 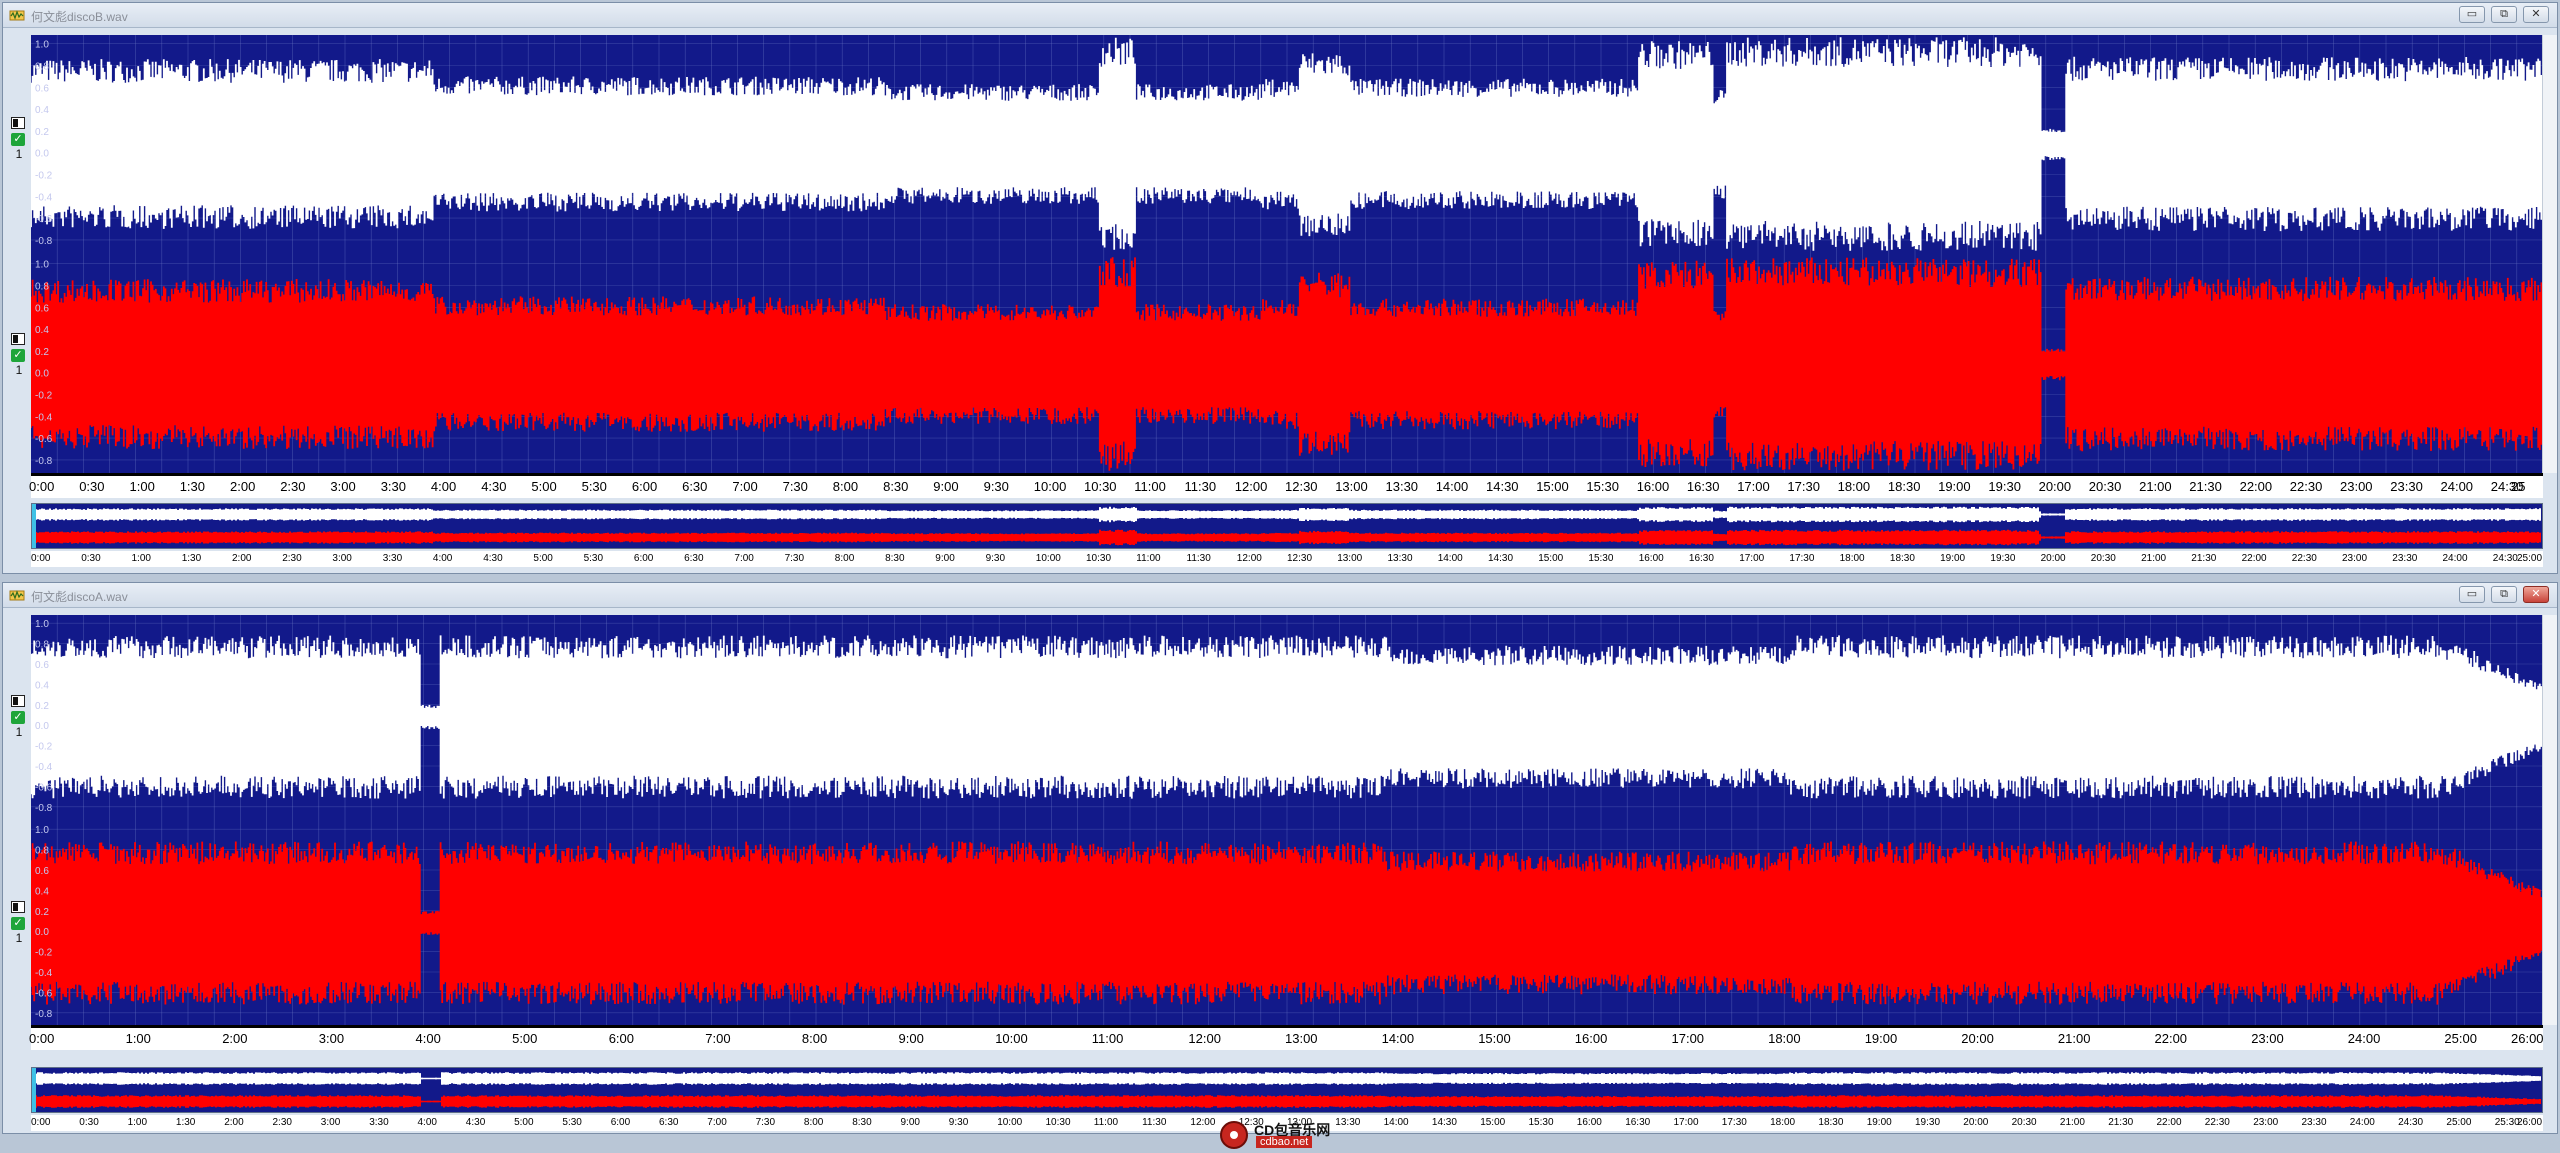 What do you see at coordinates (1280, 15) in the screenshot?
I see `titlebar: 何文彪discoB.wav ▭ ⧉ ✕` at bounding box center [1280, 15].